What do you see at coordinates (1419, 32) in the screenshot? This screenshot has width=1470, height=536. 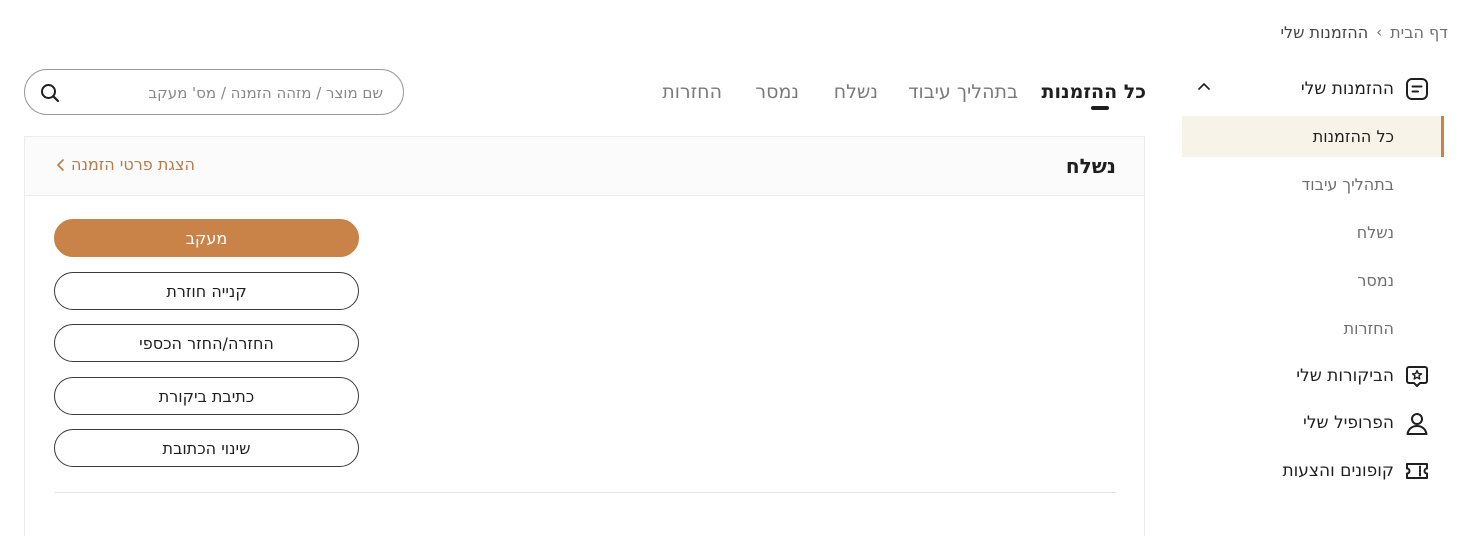 I see `breadcrumb-home-link: דף הבית` at bounding box center [1419, 32].